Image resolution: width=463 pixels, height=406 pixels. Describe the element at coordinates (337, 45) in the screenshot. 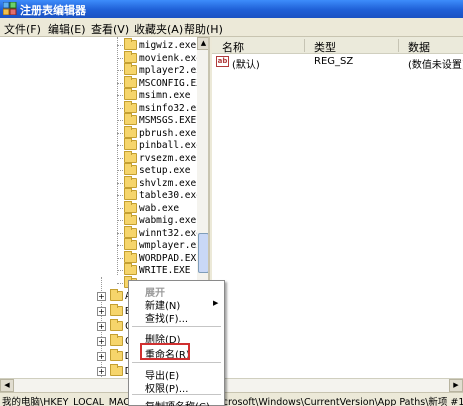

I see `list-header: 名称 类型 数据` at that location.